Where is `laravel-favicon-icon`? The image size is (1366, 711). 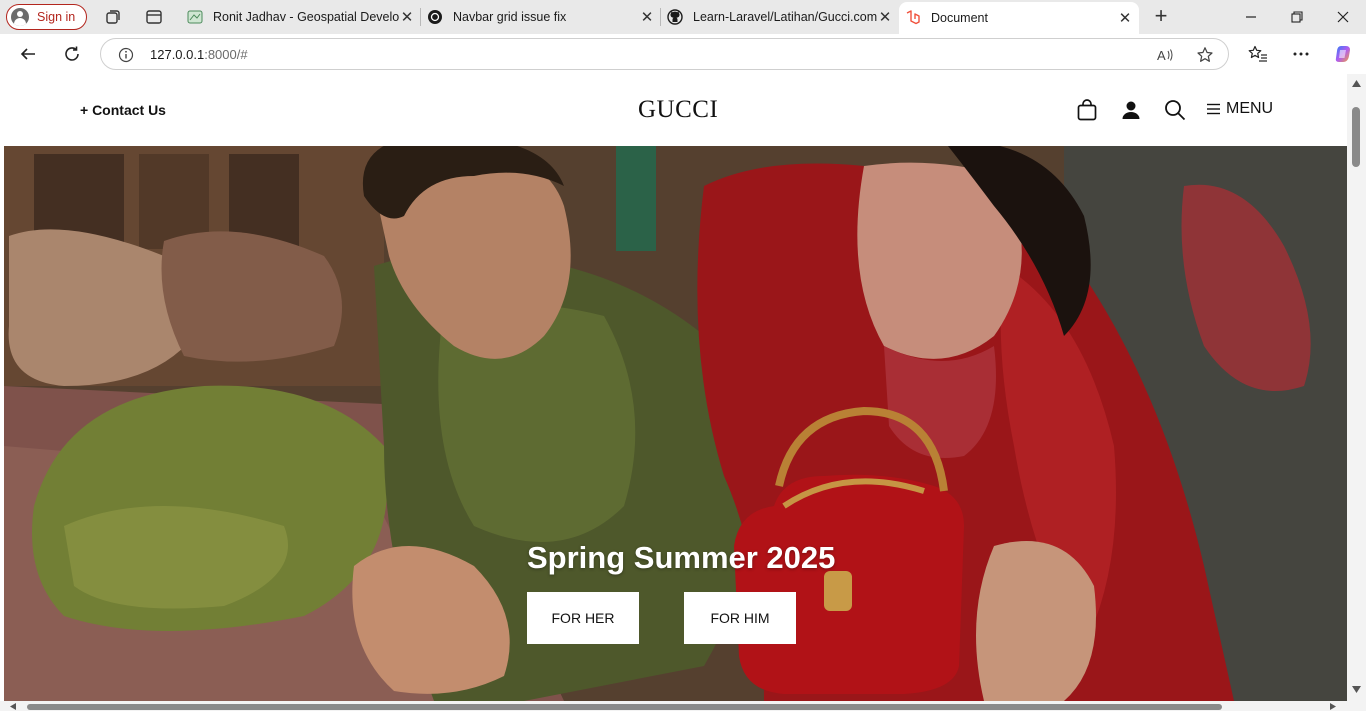 laravel-favicon-icon is located at coordinates (913, 17).